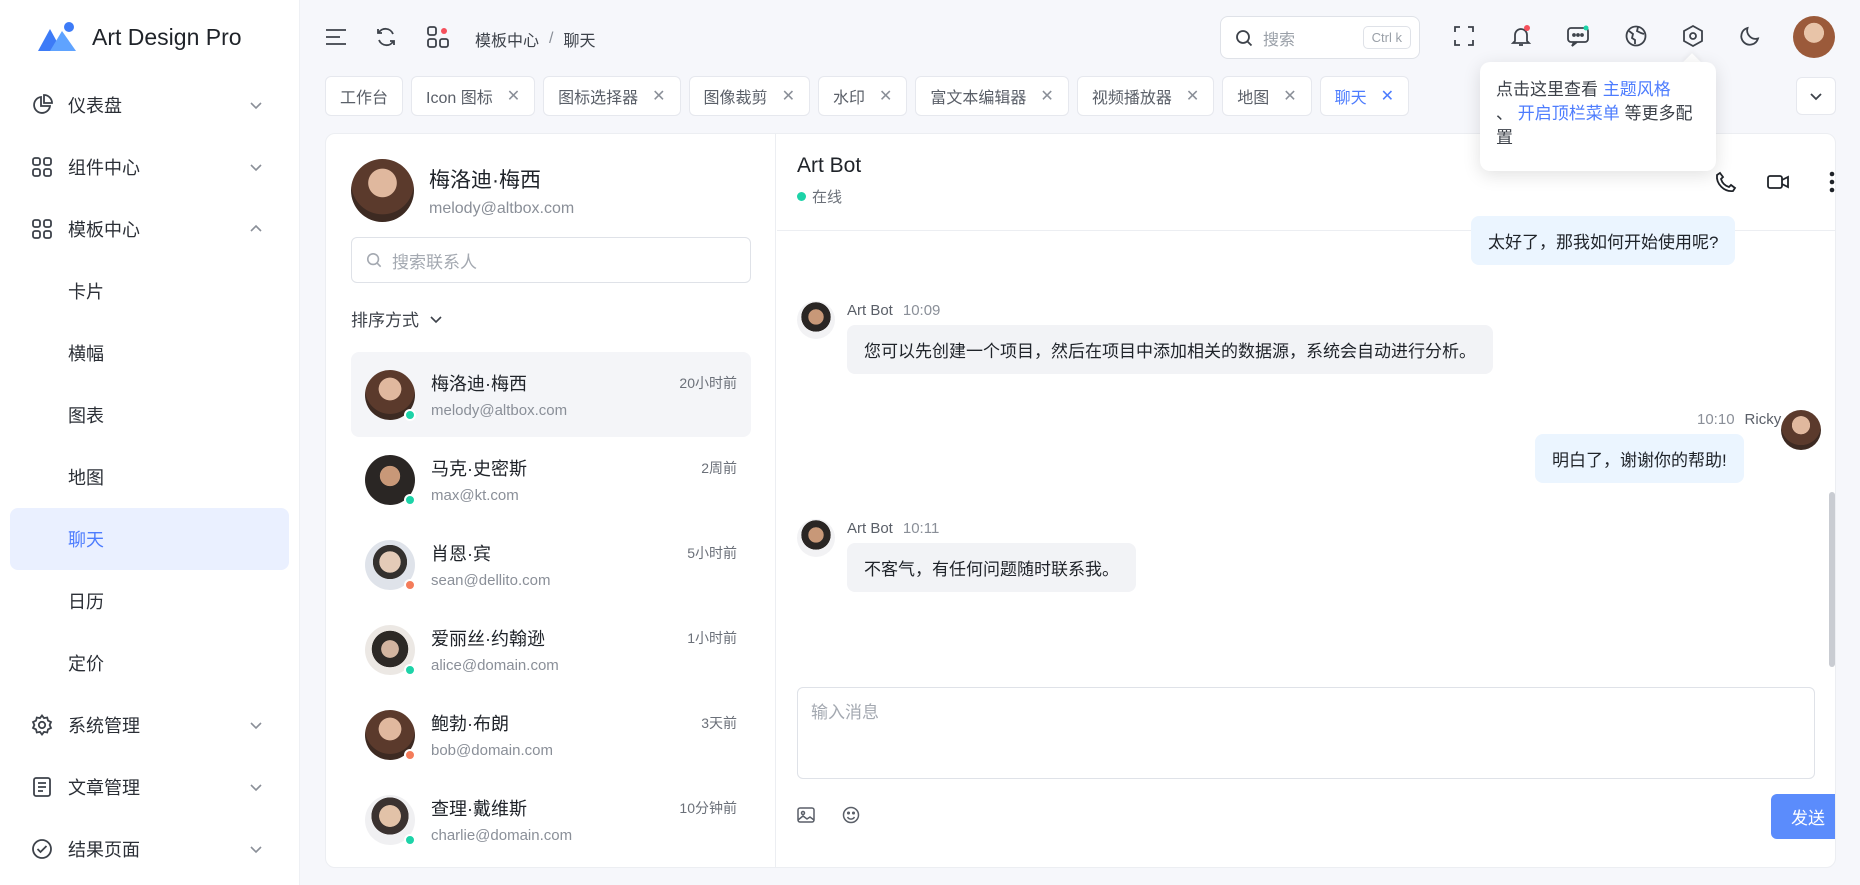 The height and width of the screenshot is (885, 1860). Describe the element at coordinates (470, 724) in the screenshot. I see `contact-name: 鲍勃·布朗` at that location.